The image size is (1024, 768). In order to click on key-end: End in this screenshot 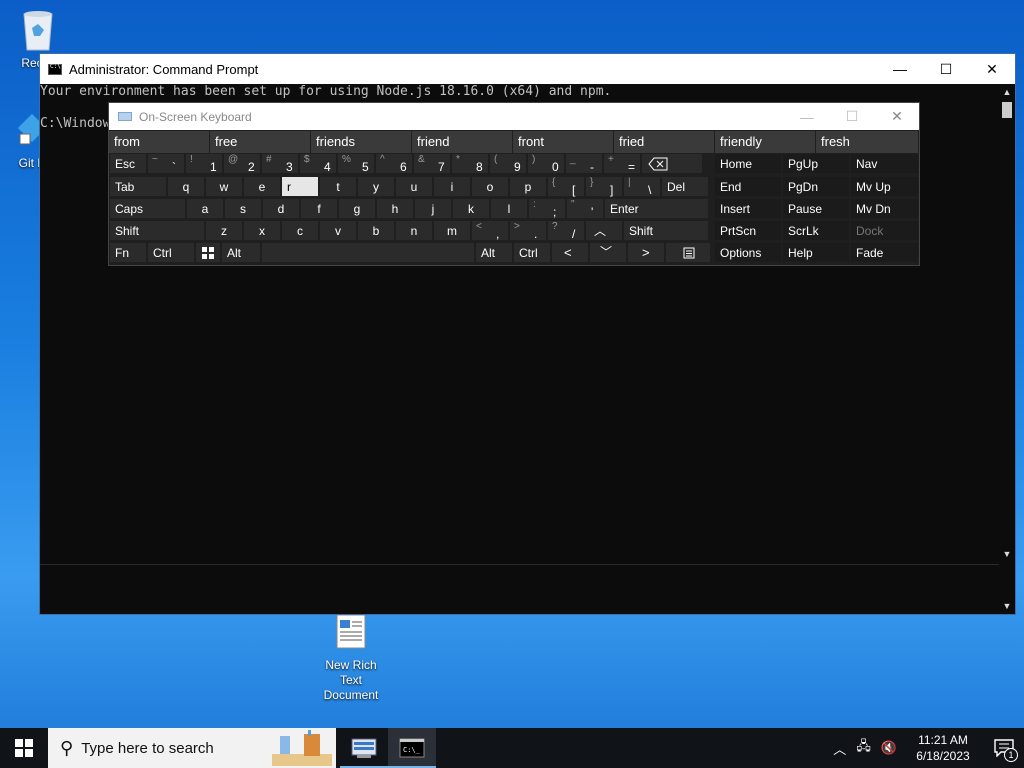, I will do `click(748, 186)`.